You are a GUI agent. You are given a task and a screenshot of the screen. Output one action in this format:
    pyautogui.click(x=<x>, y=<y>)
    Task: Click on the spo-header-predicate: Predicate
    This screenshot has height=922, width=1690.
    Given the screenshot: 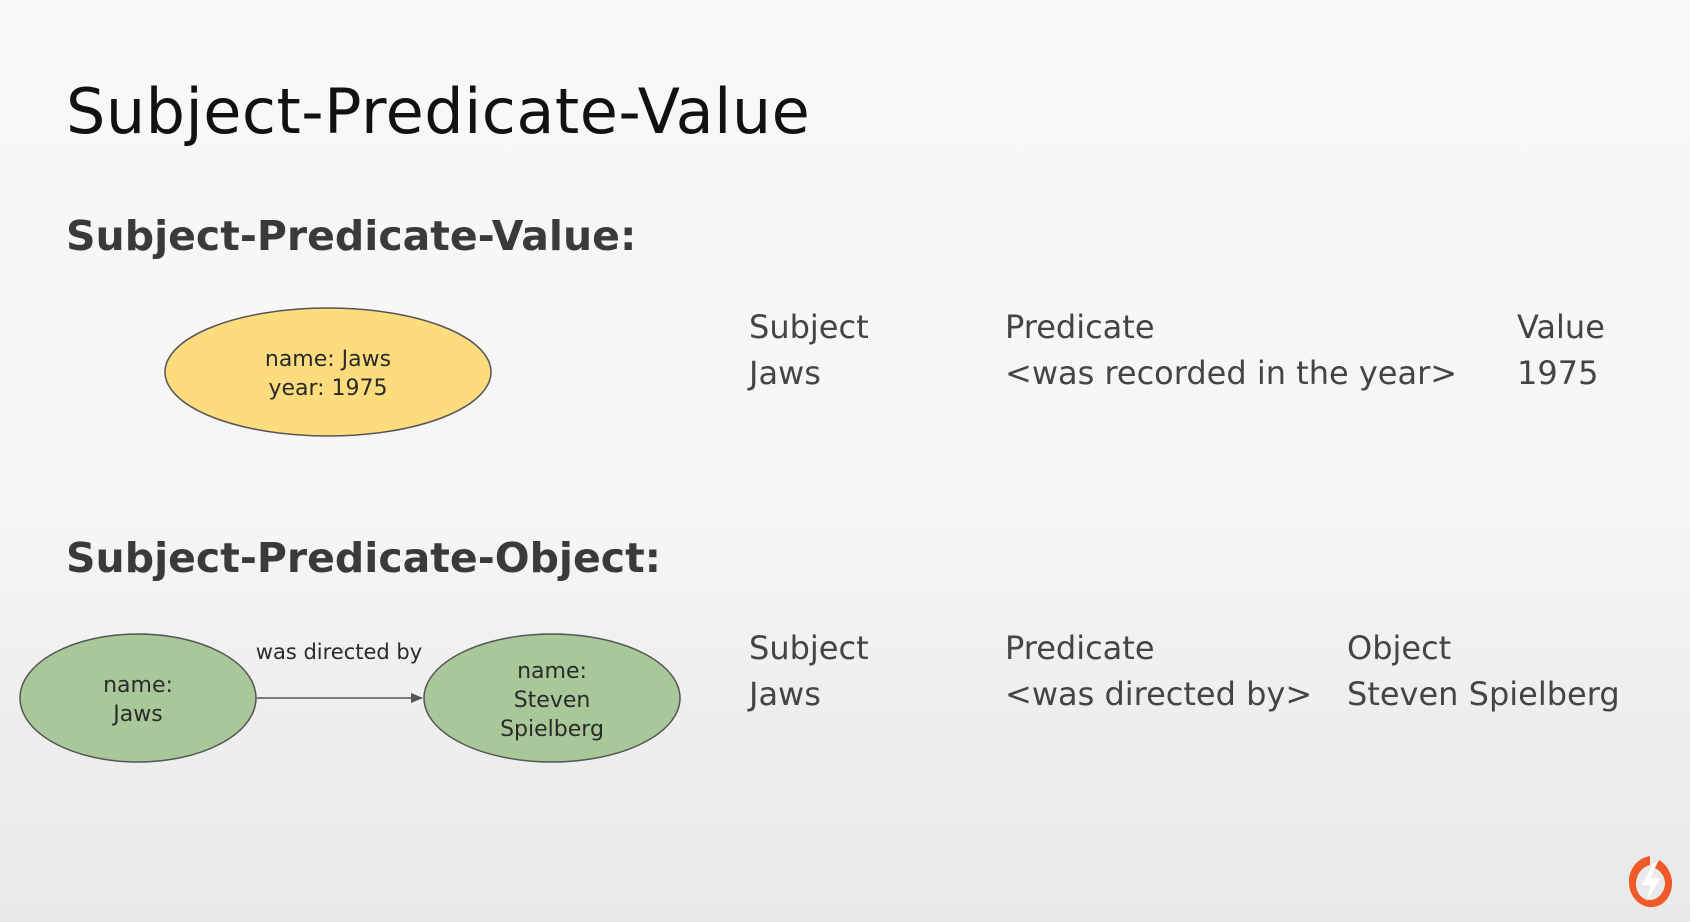 What is the action you would take?
    pyautogui.click(x=1080, y=648)
    